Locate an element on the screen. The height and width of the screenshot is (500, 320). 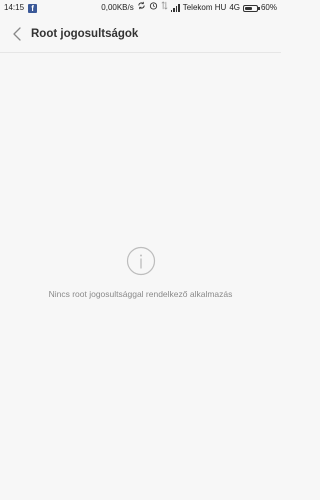
status-bar: 14:15 f 0,00KB/s Telekom HU 4G 60% is located at coordinates (140, 8).